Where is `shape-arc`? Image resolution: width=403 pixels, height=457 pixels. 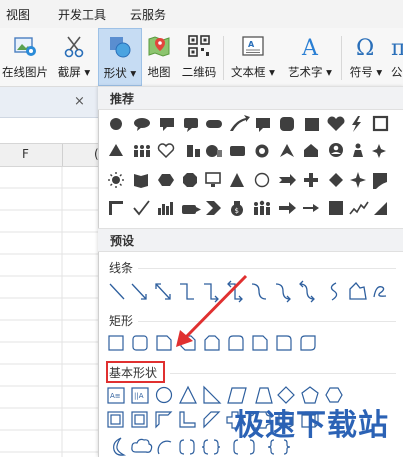
shape-arc is located at coordinates (164, 447).